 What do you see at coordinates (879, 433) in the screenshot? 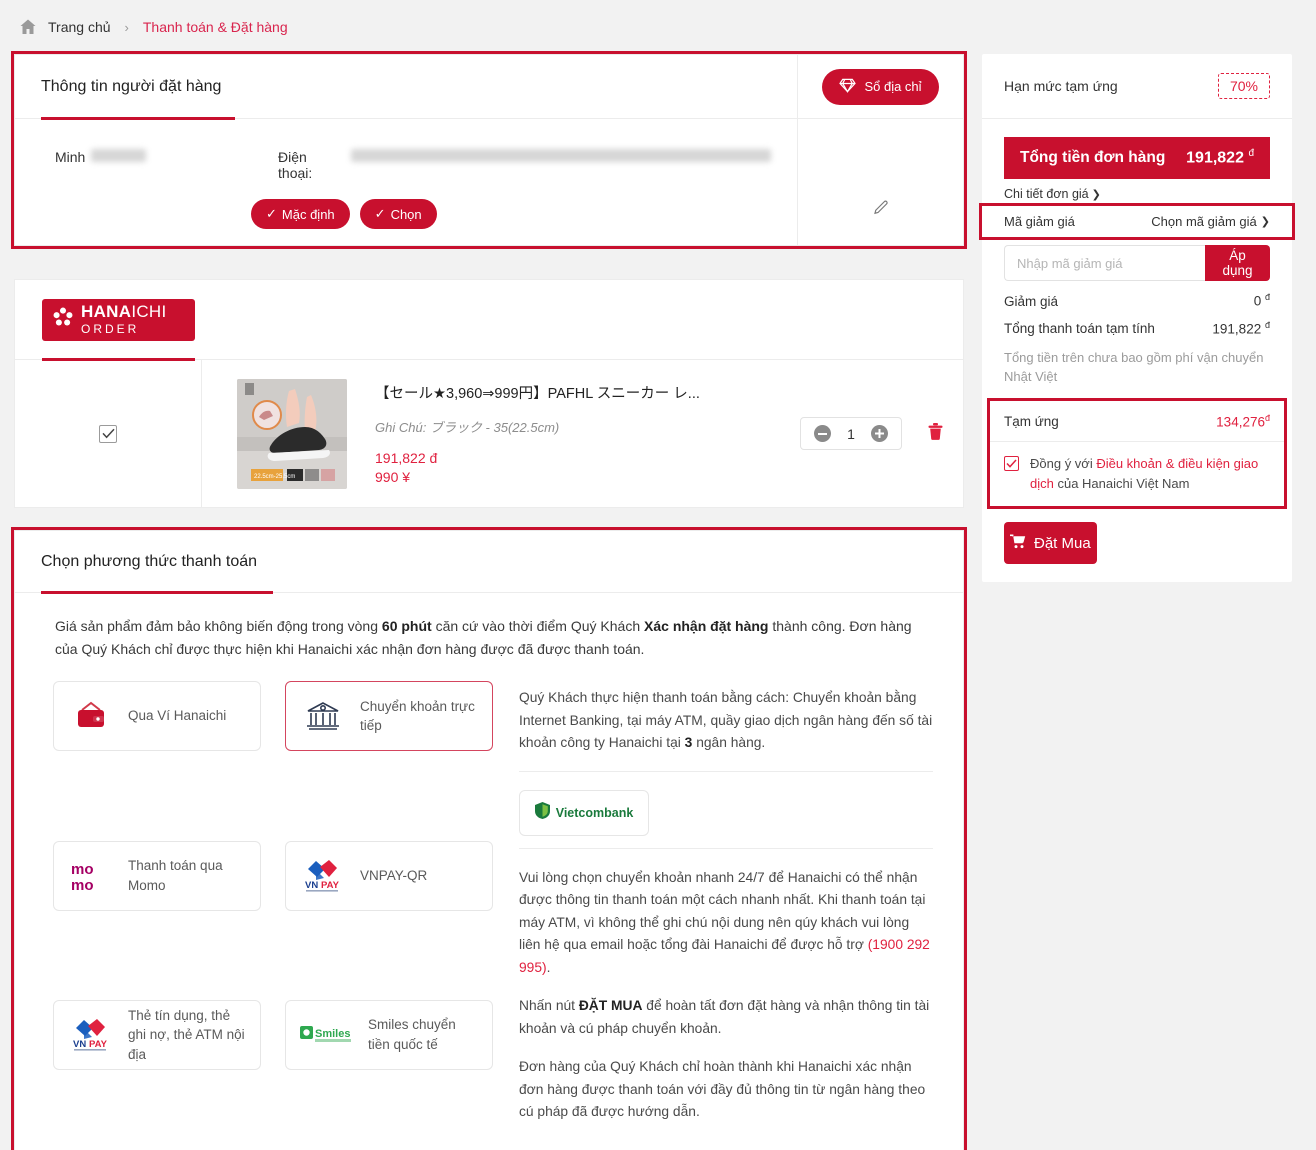
I see `plus-circle-icon` at bounding box center [879, 433].